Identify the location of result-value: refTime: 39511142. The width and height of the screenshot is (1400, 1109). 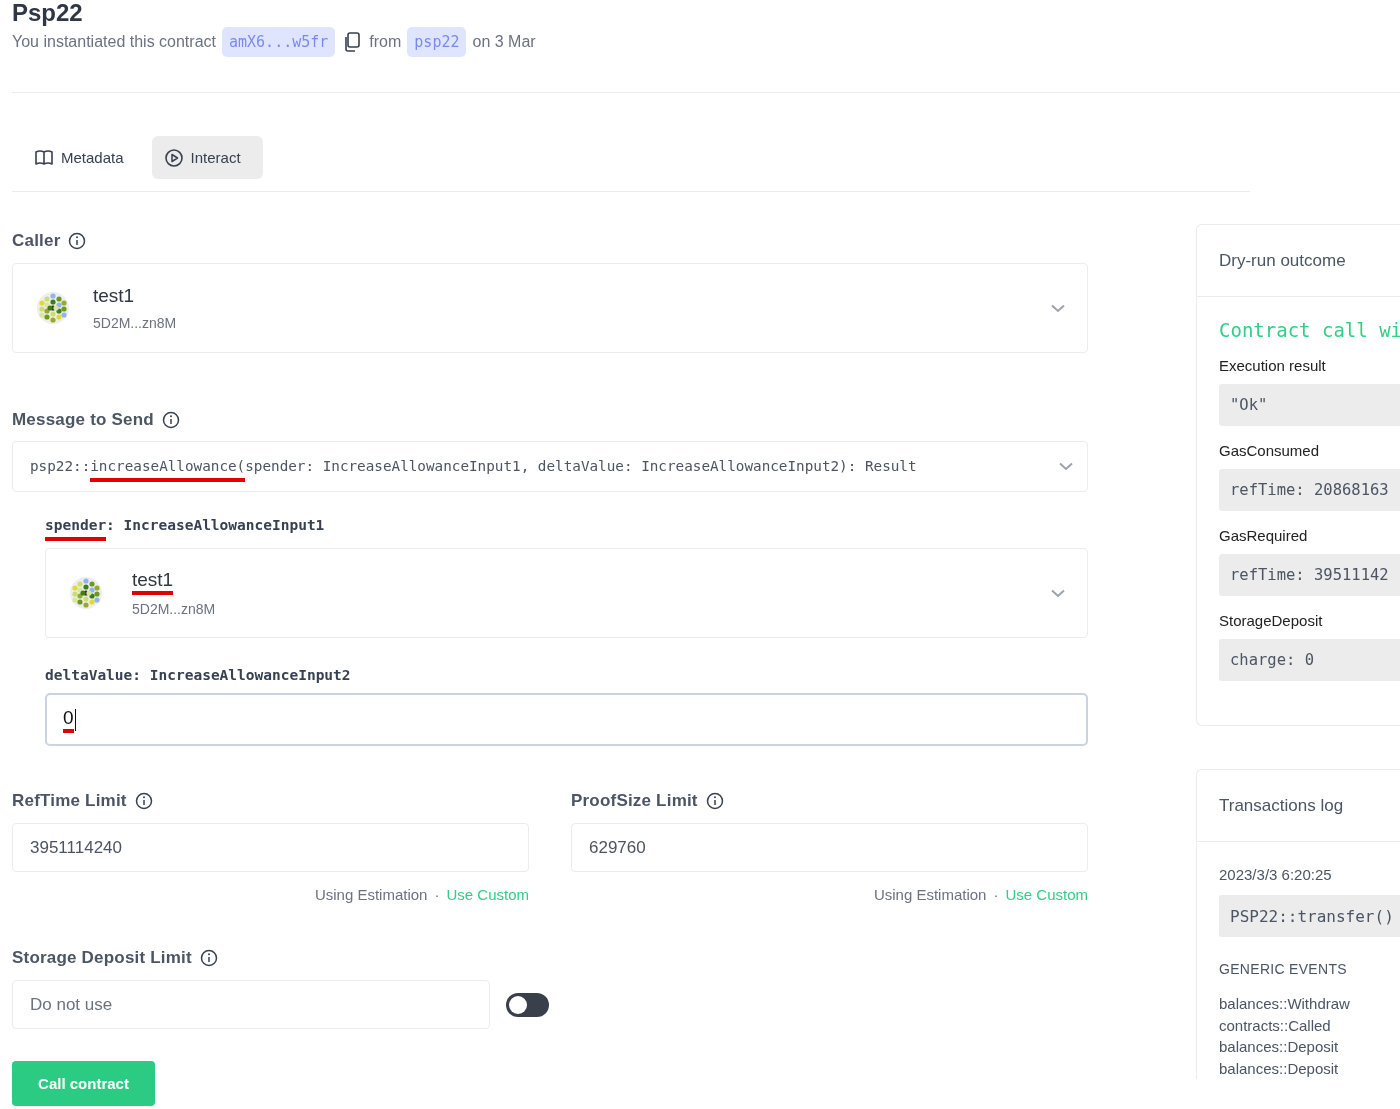
(1309, 575).